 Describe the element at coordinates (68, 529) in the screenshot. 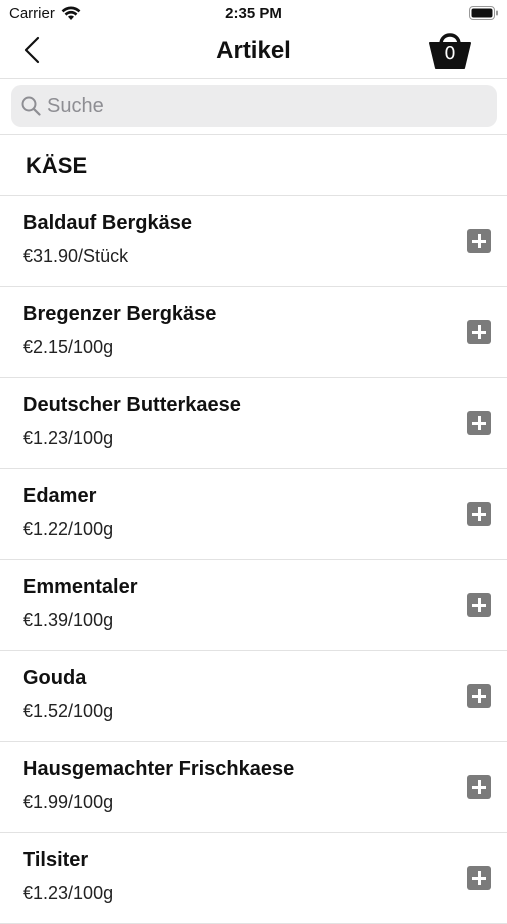

I see `item-price: €1.22/100g` at that location.